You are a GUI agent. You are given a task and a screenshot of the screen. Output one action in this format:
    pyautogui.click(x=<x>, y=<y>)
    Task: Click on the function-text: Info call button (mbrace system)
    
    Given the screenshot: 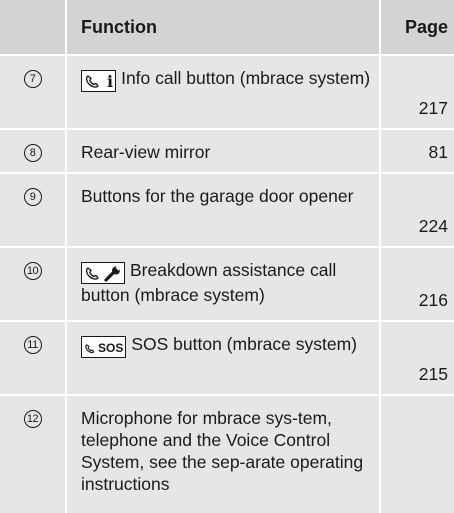 What is the action you would take?
    pyautogui.click(x=246, y=78)
    